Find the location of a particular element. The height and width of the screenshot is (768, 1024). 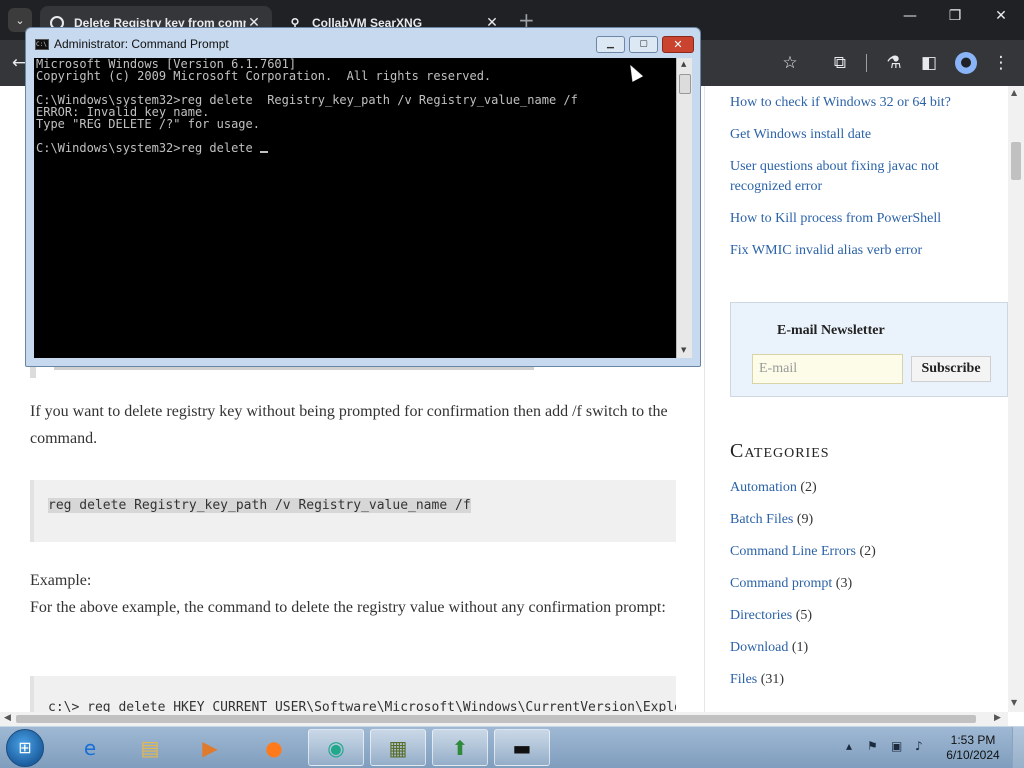

taskbar-clock: 1:53 PM 6/10/2024 is located at coordinates (973, 748).